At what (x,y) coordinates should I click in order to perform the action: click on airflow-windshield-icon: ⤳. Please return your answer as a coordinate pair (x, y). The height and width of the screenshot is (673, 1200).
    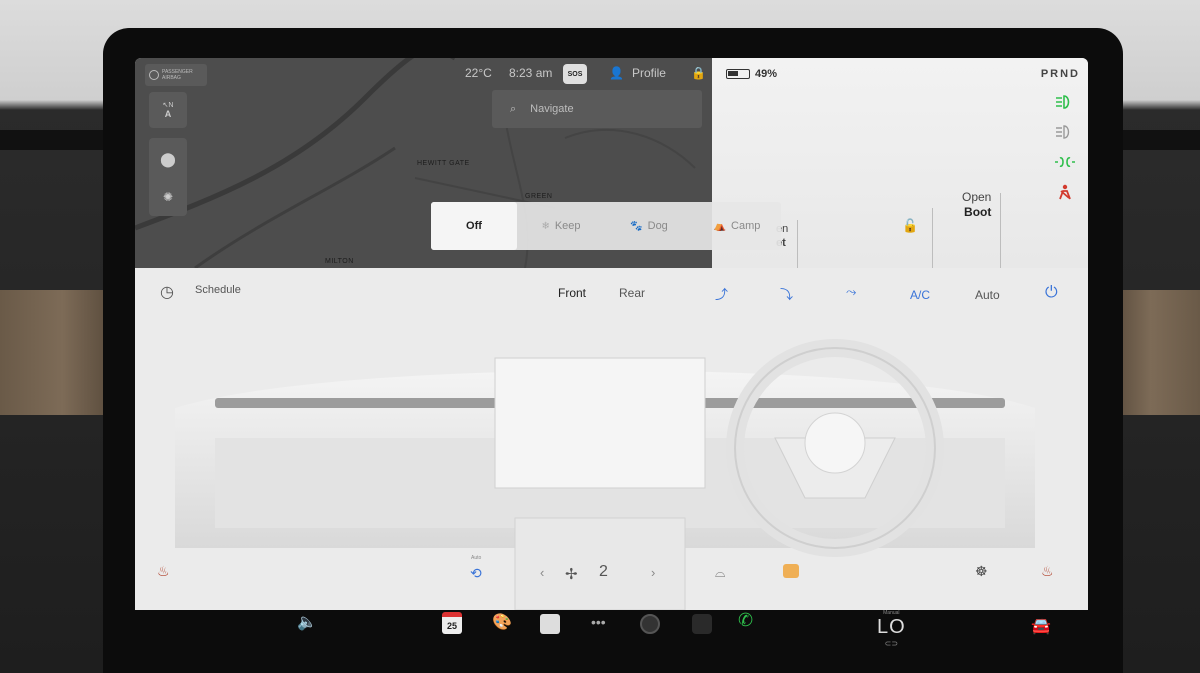
    Looking at the image, I should click on (851, 292).